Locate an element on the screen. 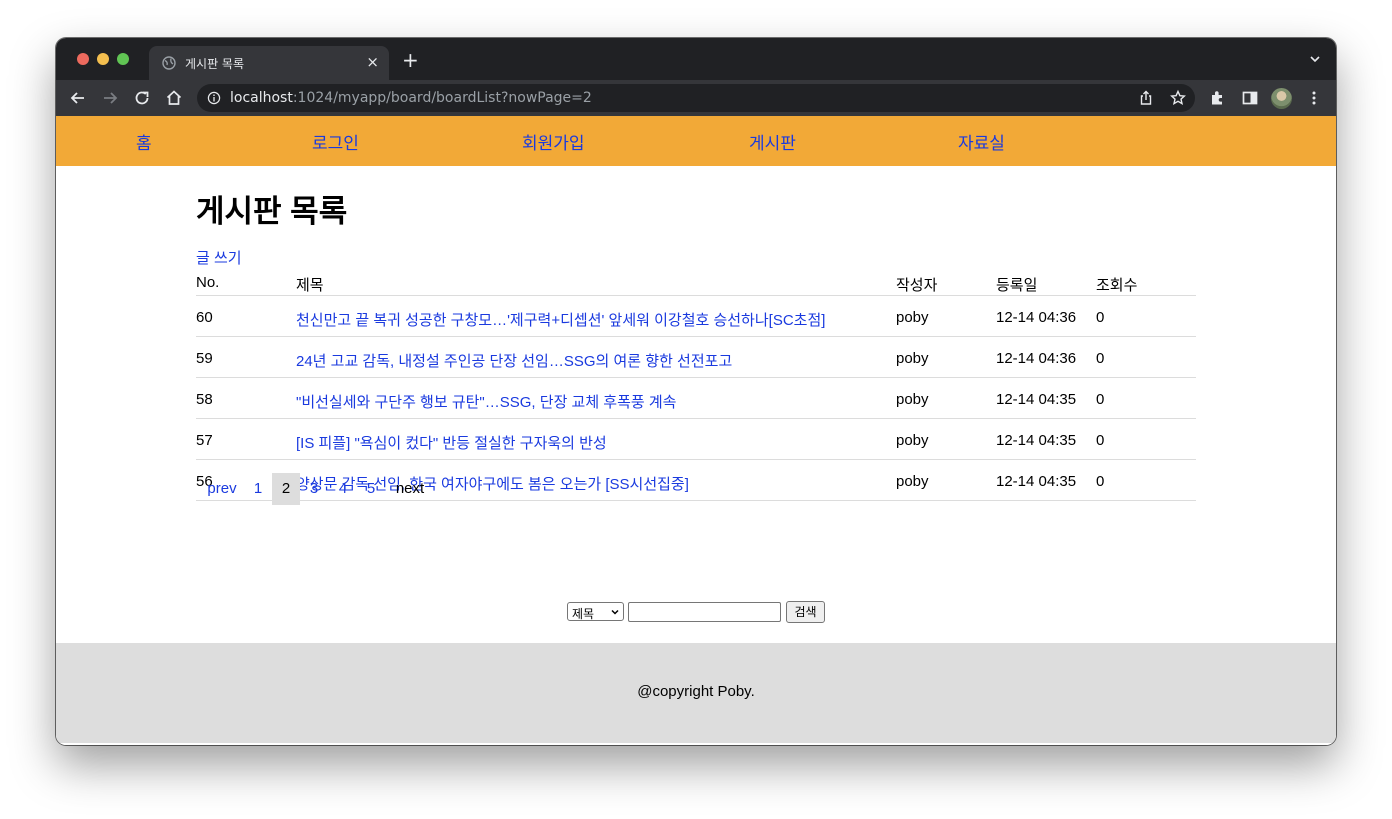  pagination-page-5: 5 is located at coordinates (371, 489).